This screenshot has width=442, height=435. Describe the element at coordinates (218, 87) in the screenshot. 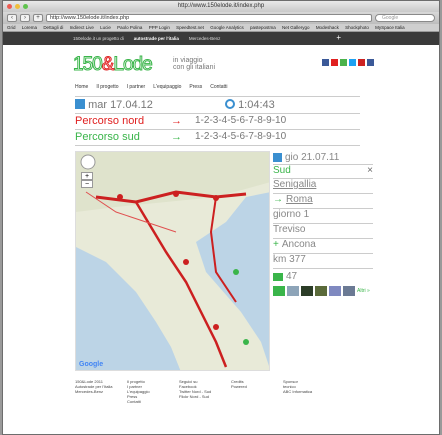

I see `nav-contatti: Contatti` at that location.